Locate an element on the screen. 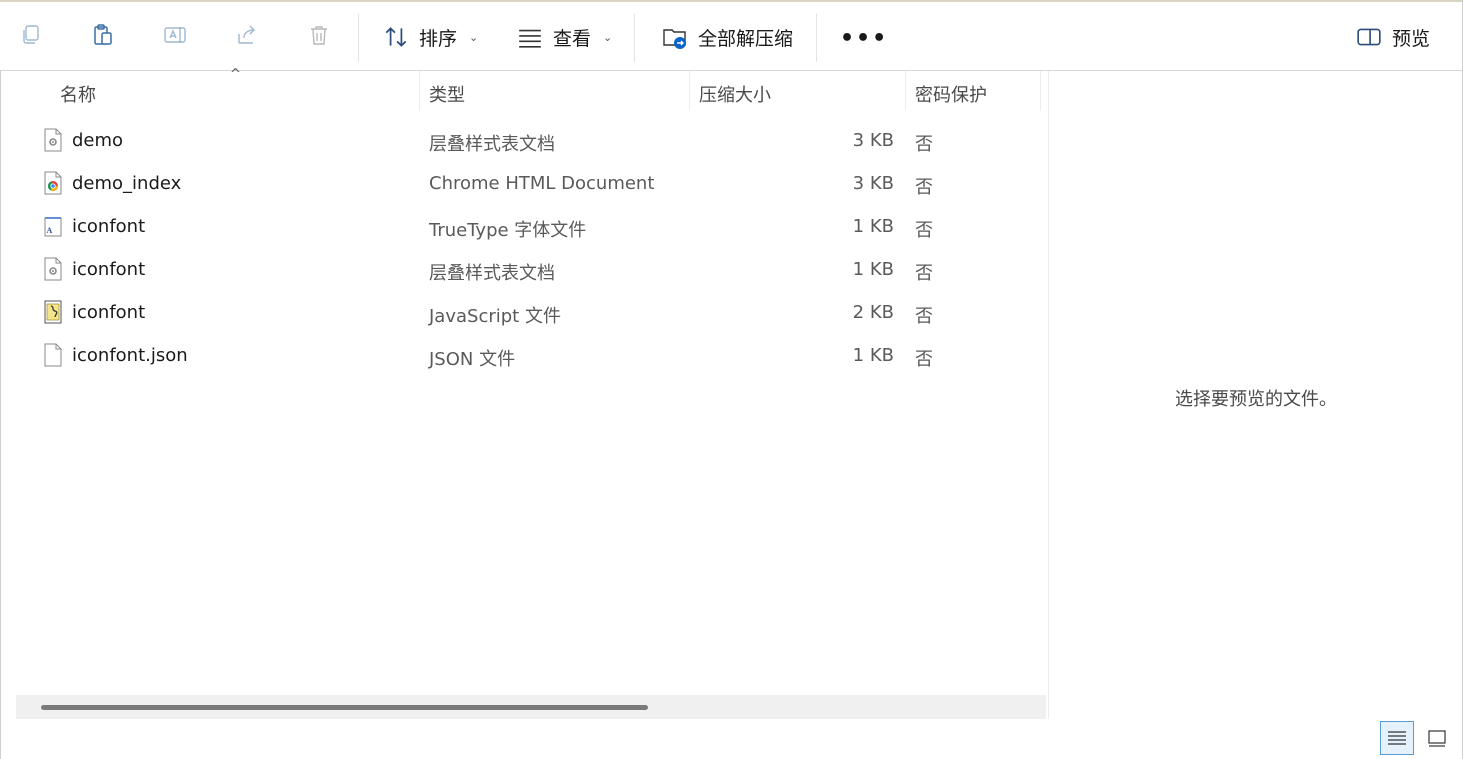  command-bar: 排序 ⌄ 查看 ⌄ 全部解压缩 ••• 预览 is located at coordinates (731, 36).